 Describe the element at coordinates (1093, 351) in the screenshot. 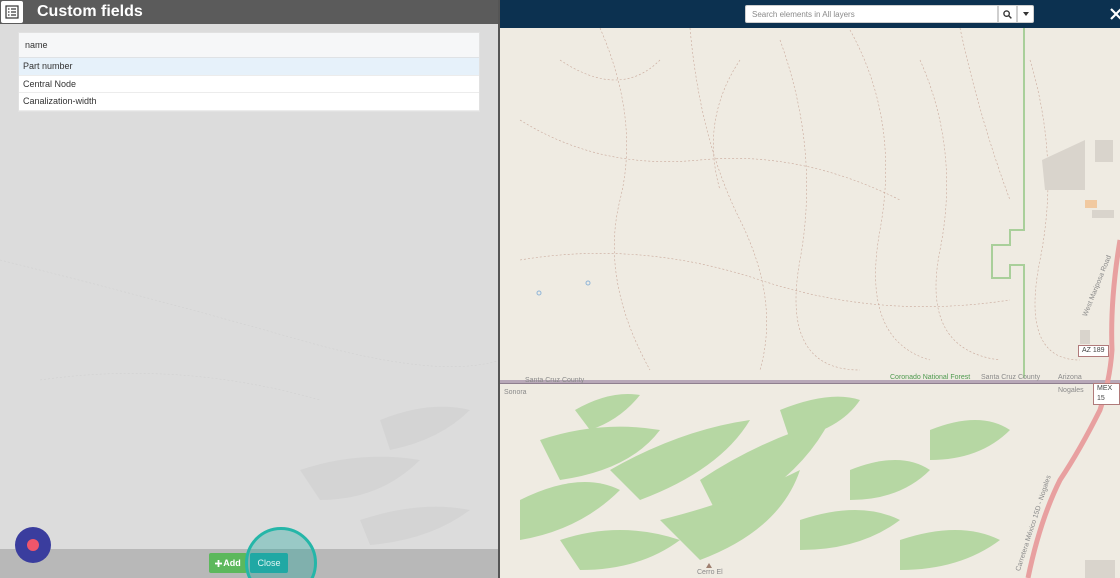

I see `map-shield-az189: AZ 189` at that location.